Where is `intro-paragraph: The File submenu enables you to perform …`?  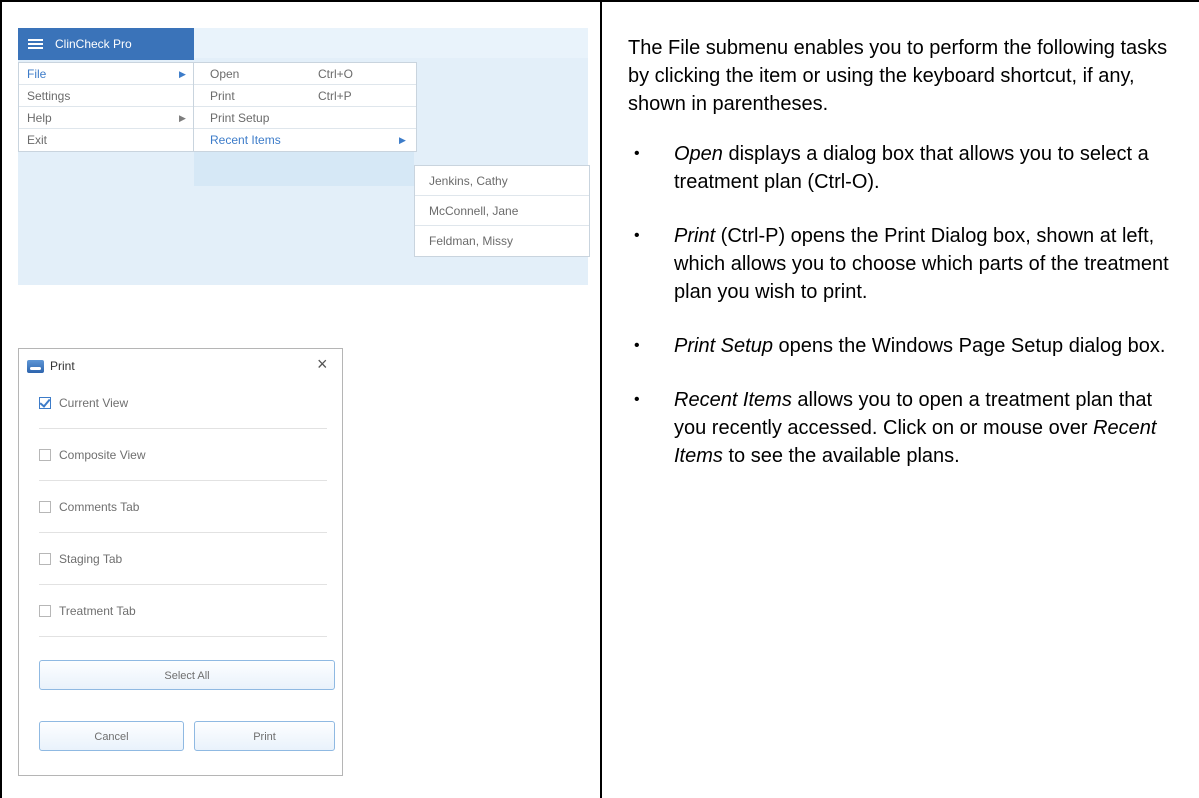 intro-paragraph: The File submenu enables you to perform … is located at coordinates (898, 76).